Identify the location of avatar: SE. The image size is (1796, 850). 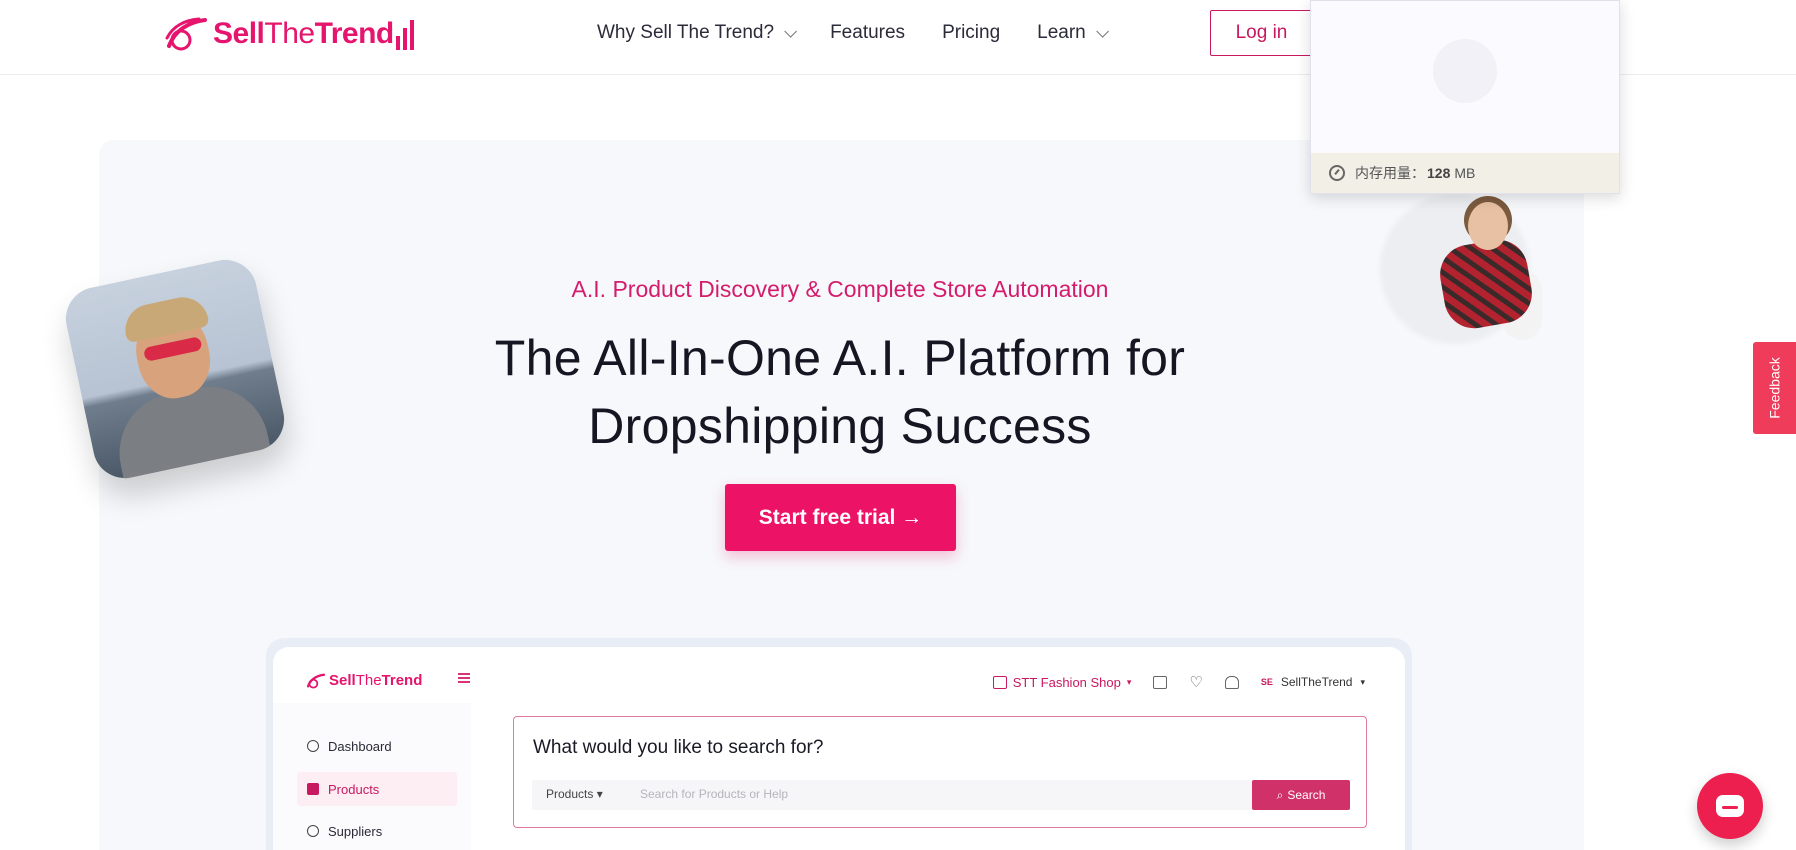
(1266, 682).